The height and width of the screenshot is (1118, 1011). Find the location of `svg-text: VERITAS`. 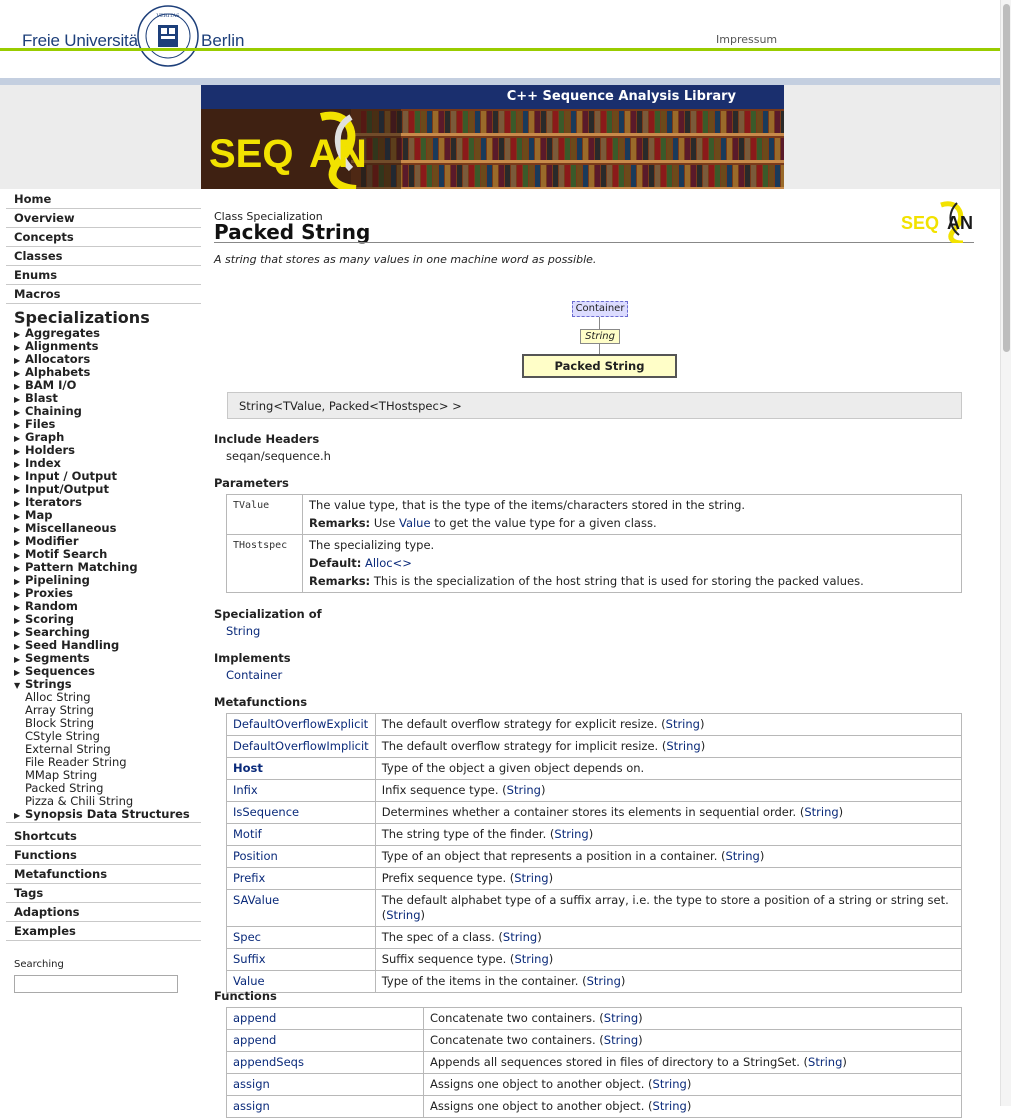

svg-text: VERITAS is located at coordinates (167, 16).